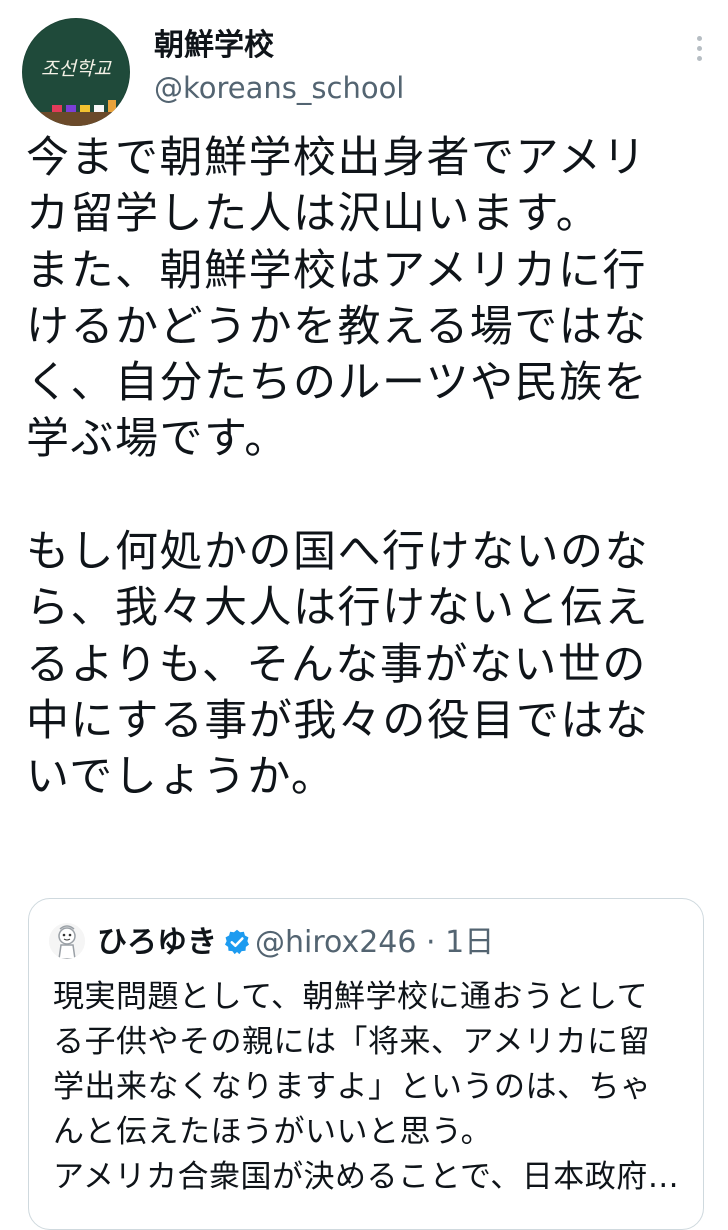 This screenshot has height=1230, width=728. What do you see at coordinates (85, 108) in the screenshot?
I see `chalk-yellow-icon` at bounding box center [85, 108].